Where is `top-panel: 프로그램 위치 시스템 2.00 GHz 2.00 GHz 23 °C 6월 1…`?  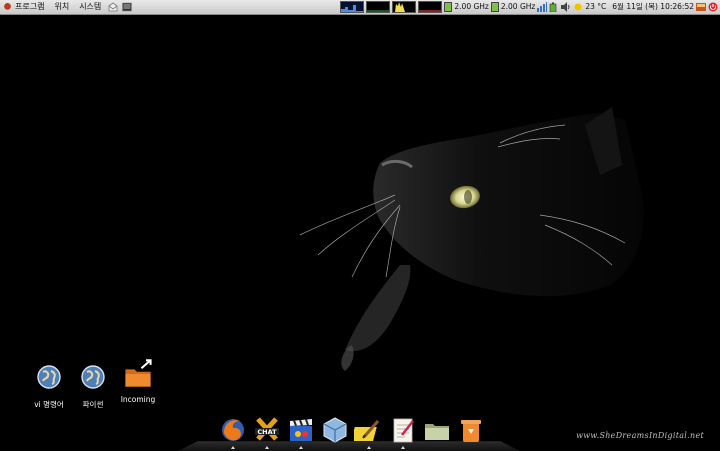
top-panel: 프로그램 위치 시스템 2.00 GHz 2.00 GHz 23 °C 6월 1… is located at coordinates (360, 7).